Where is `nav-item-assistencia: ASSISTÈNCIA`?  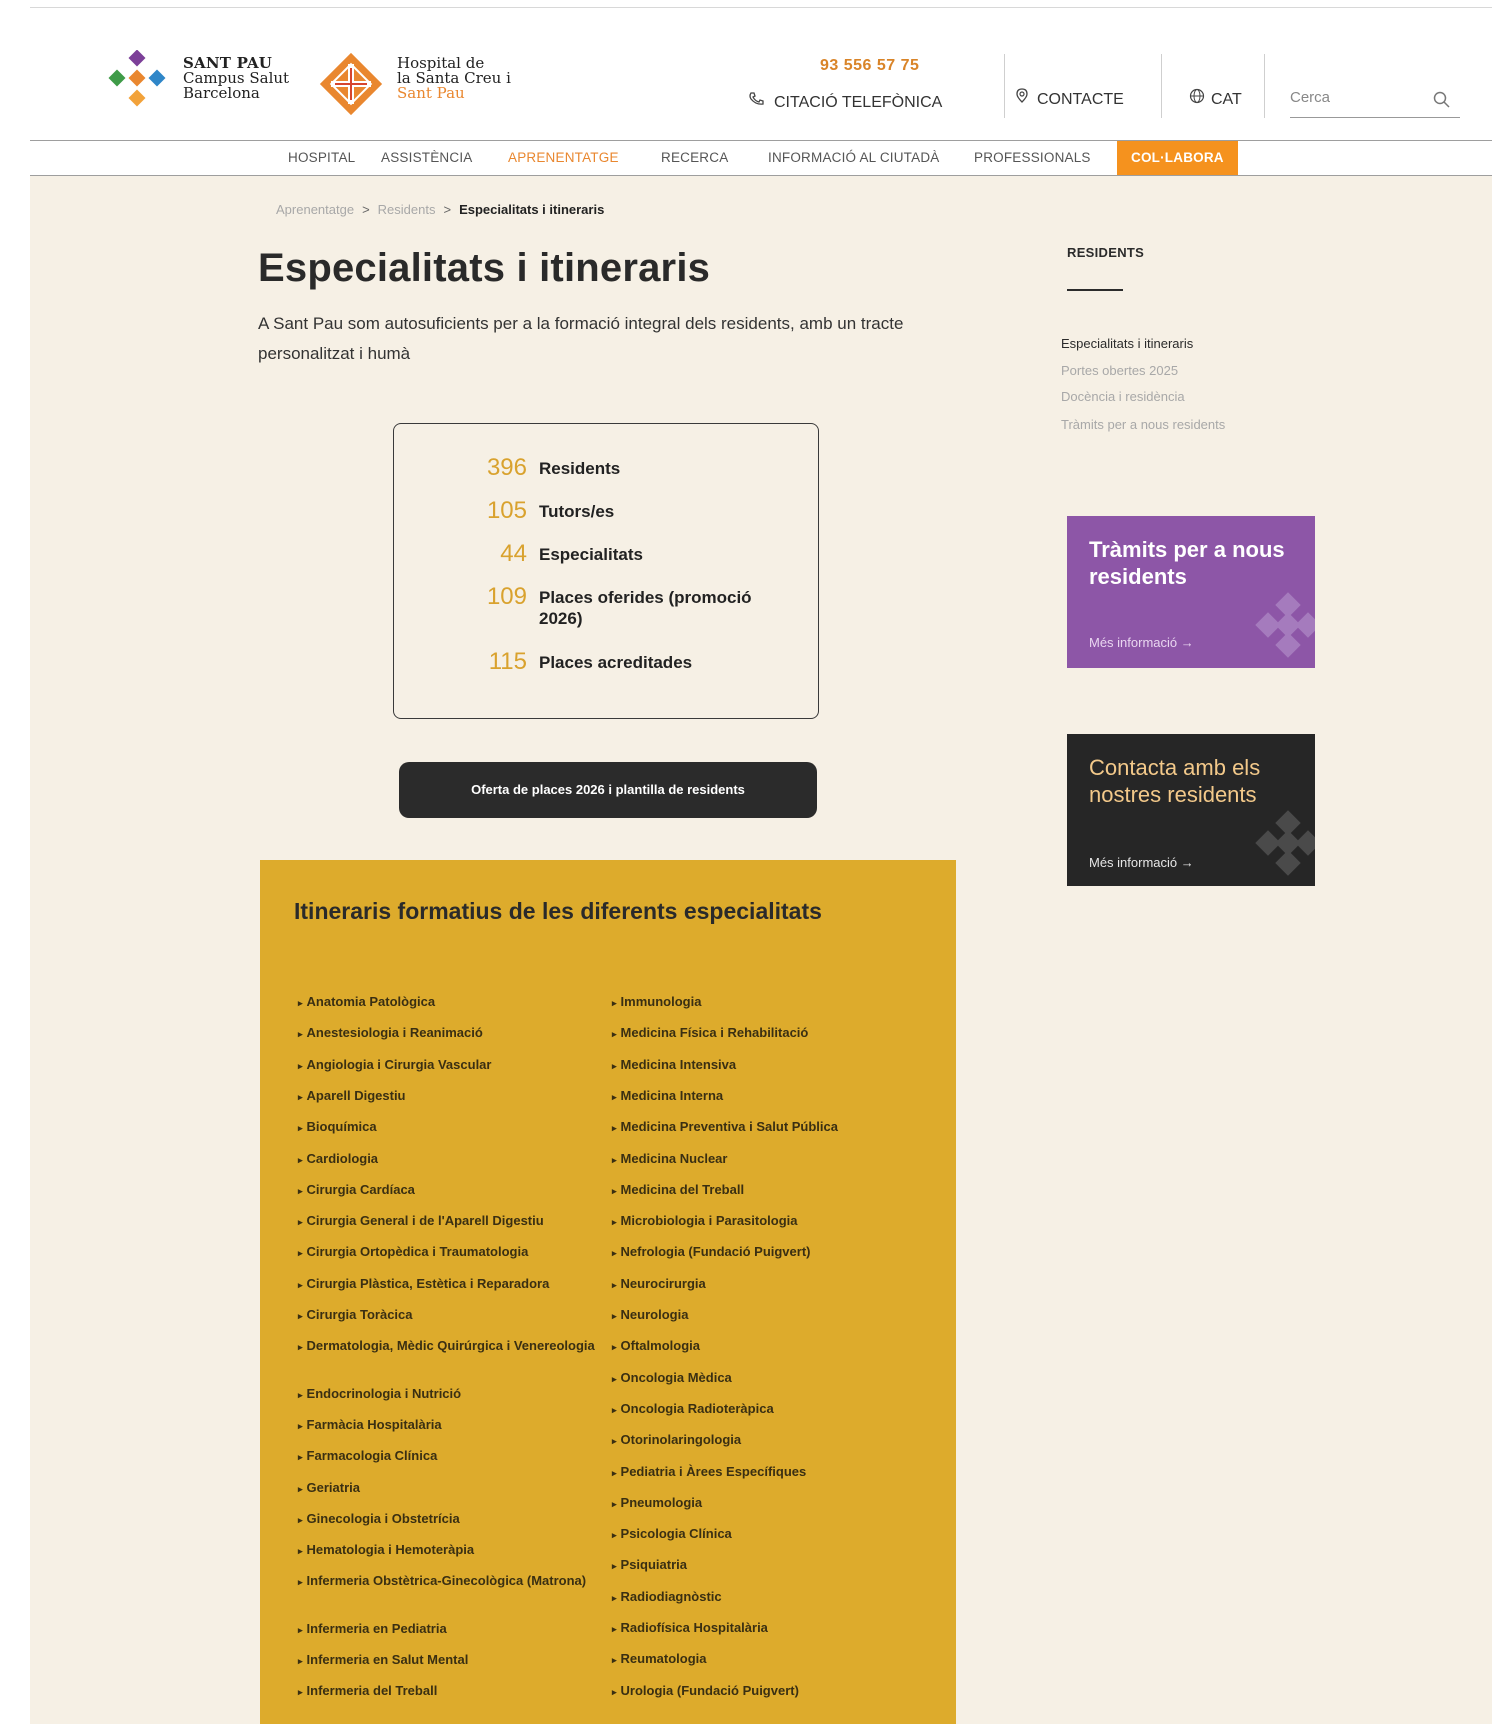 nav-item-assistencia: ASSISTÈNCIA is located at coordinates (426, 158).